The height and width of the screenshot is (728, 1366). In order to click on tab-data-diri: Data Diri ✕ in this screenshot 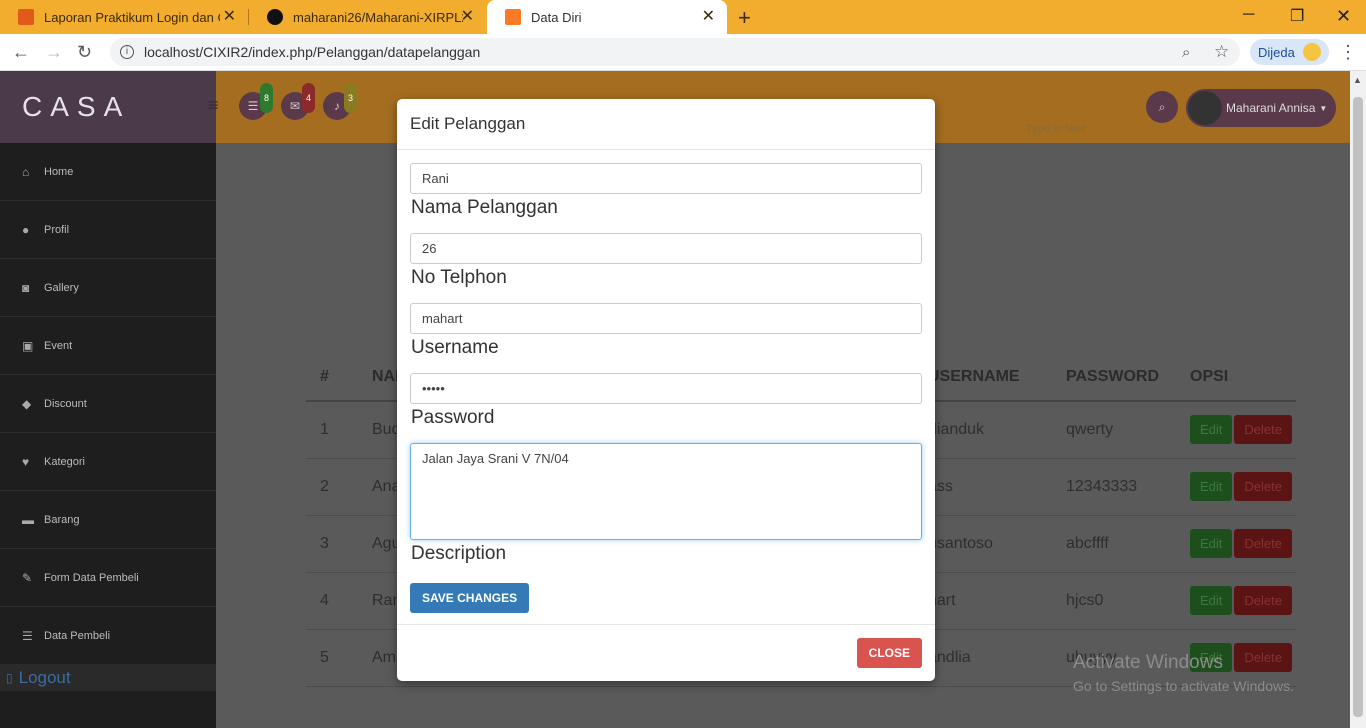, I will do `click(607, 17)`.